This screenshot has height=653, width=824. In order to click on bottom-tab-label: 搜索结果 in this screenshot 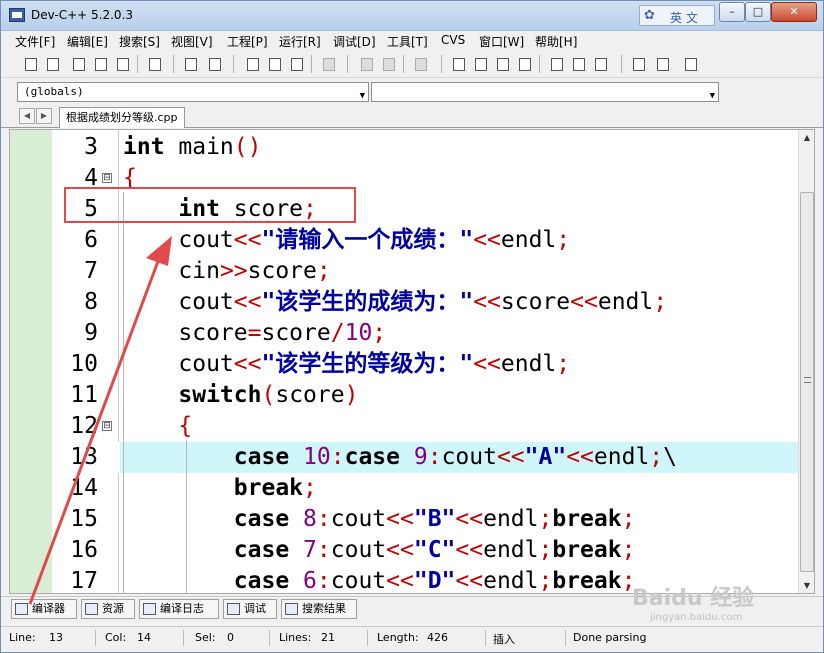, I will do `click(324, 608)`.